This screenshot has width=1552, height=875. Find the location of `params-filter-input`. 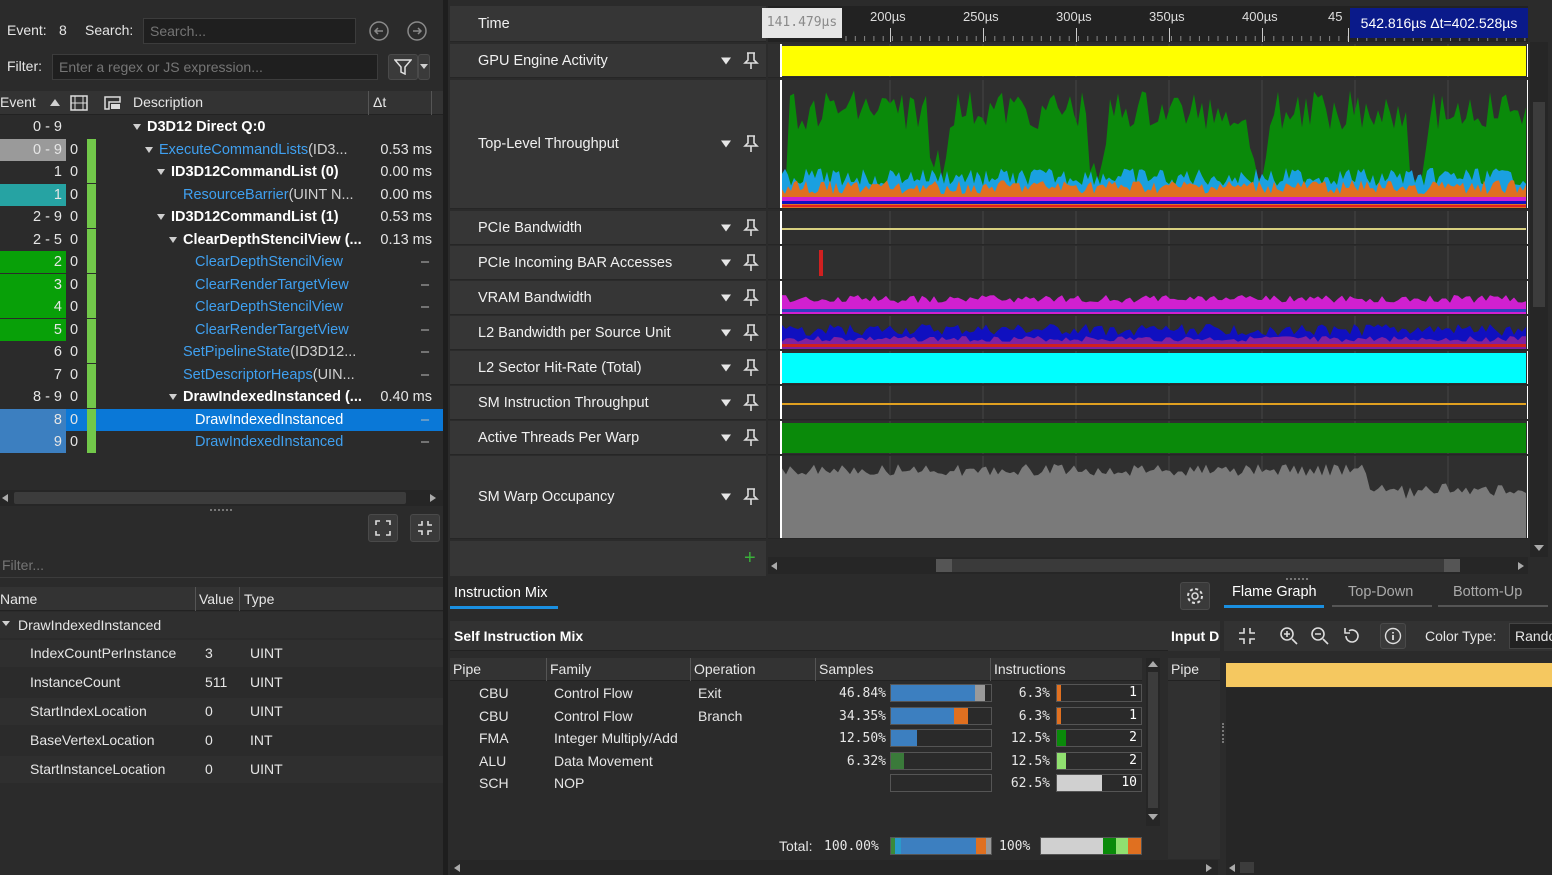

params-filter-input is located at coordinates (221, 565).